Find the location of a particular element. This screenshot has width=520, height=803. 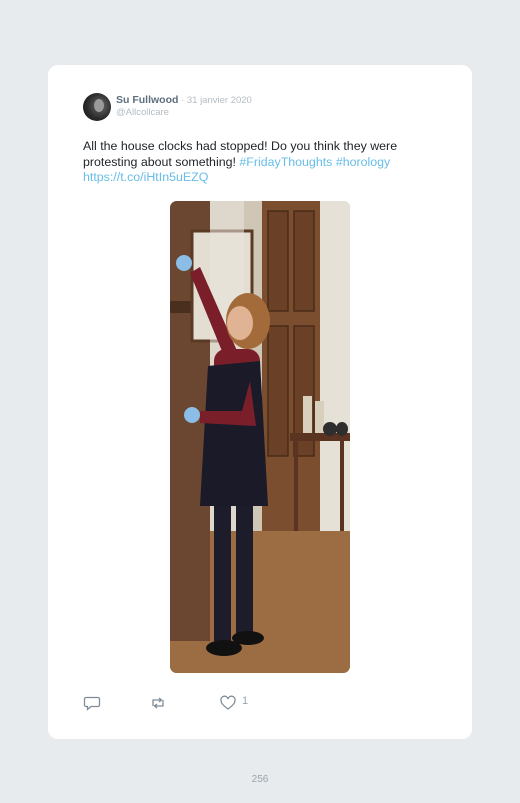

tweet-link: https://t.co/iHtIn5uEZQ is located at coordinates (145, 177).